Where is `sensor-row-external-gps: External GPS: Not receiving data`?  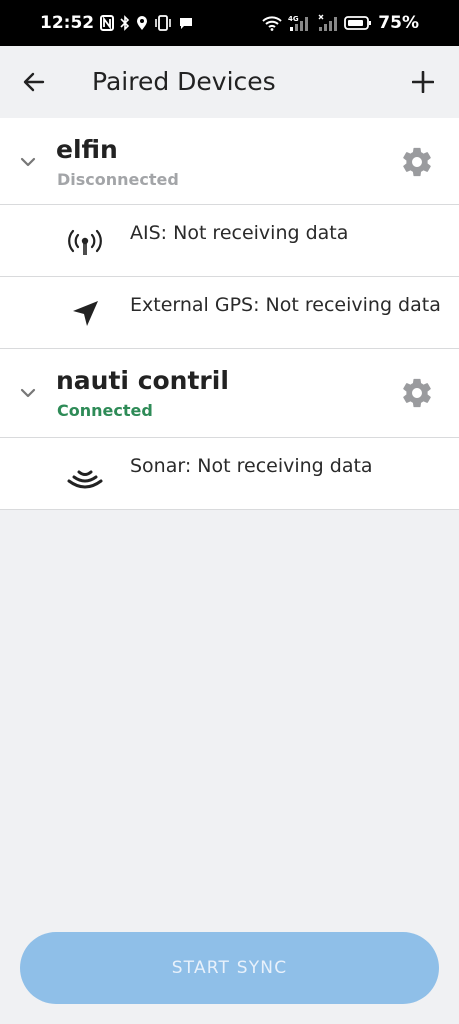 sensor-row-external-gps: External GPS: Not receiving data is located at coordinates (229, 313).